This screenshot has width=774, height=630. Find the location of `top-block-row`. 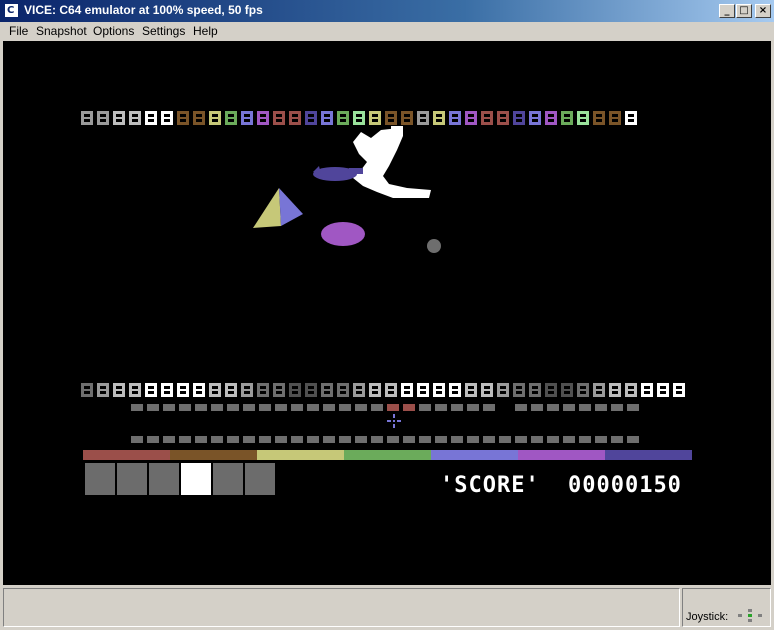

top-block-row is located at coordinates (361, 118).